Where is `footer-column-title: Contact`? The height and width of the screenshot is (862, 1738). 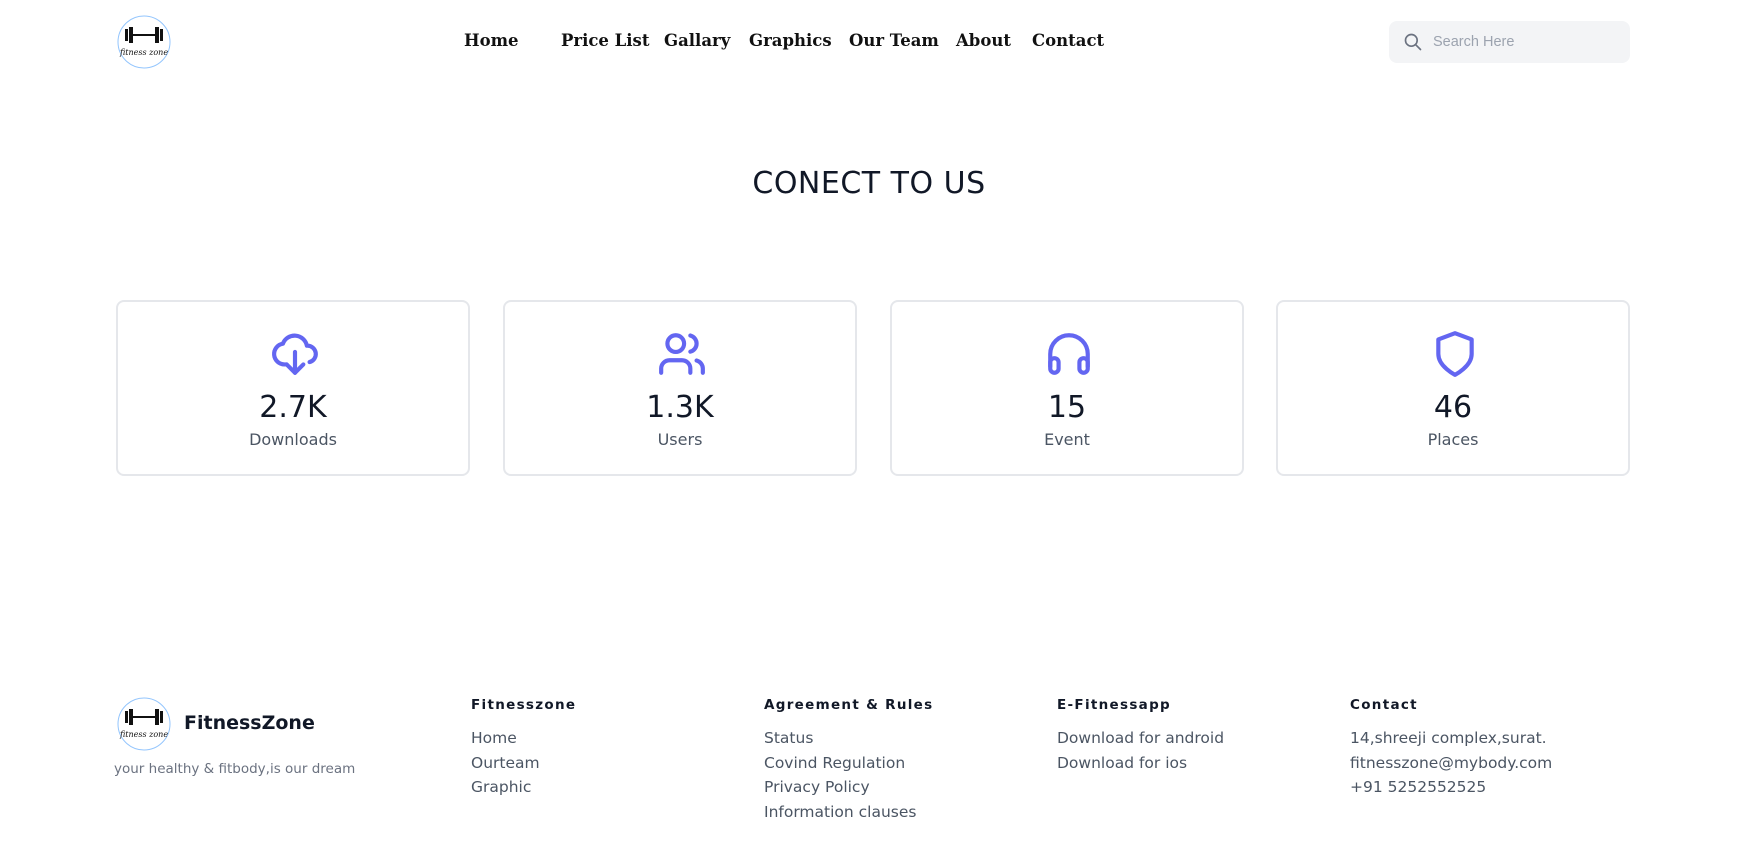 footer-column-title: Contact is located at coordinates (1384, 705).